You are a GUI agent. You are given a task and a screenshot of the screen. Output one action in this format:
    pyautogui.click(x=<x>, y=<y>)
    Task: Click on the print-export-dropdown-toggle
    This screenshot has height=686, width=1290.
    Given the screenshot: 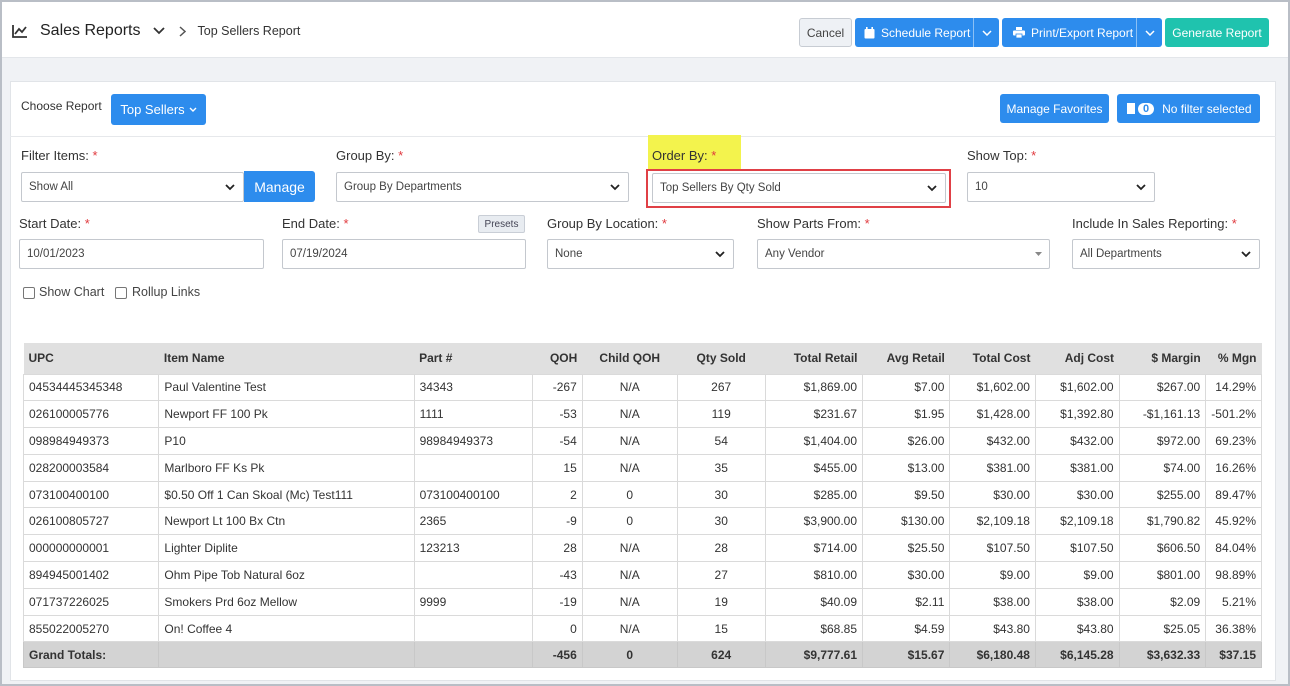 What is the action you would take?
    pyautogui.click(x=1149, y=32)
    